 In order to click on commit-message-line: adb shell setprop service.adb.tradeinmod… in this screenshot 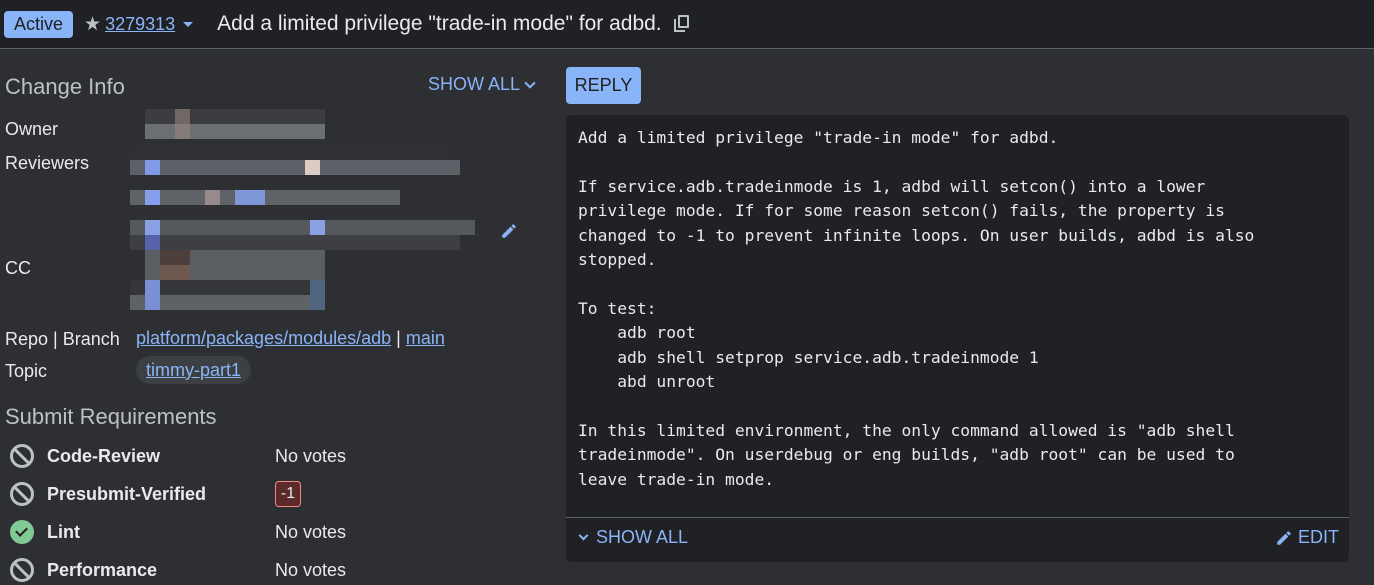, I will do `click(808, 357)`.